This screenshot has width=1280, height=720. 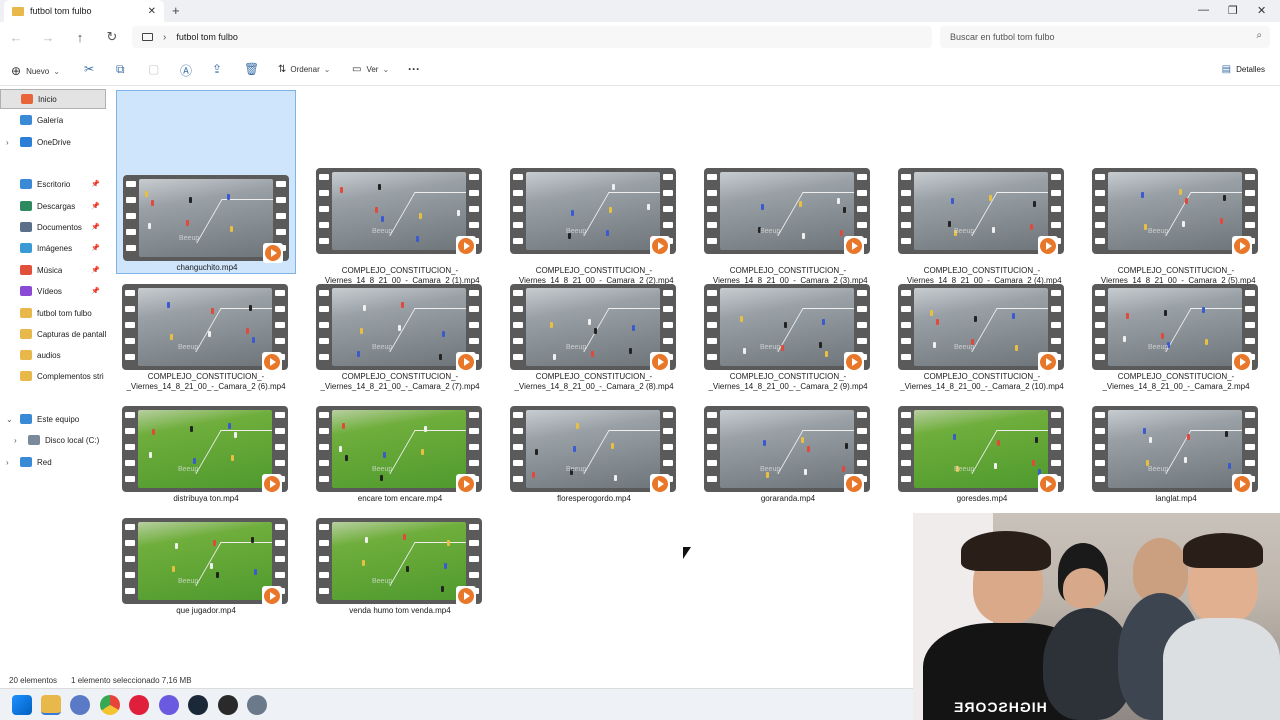 What do you see at coordinates (251, 69) in the screenshot?
I see `delete-icon: 🗑` at bounding box center [251, 69].